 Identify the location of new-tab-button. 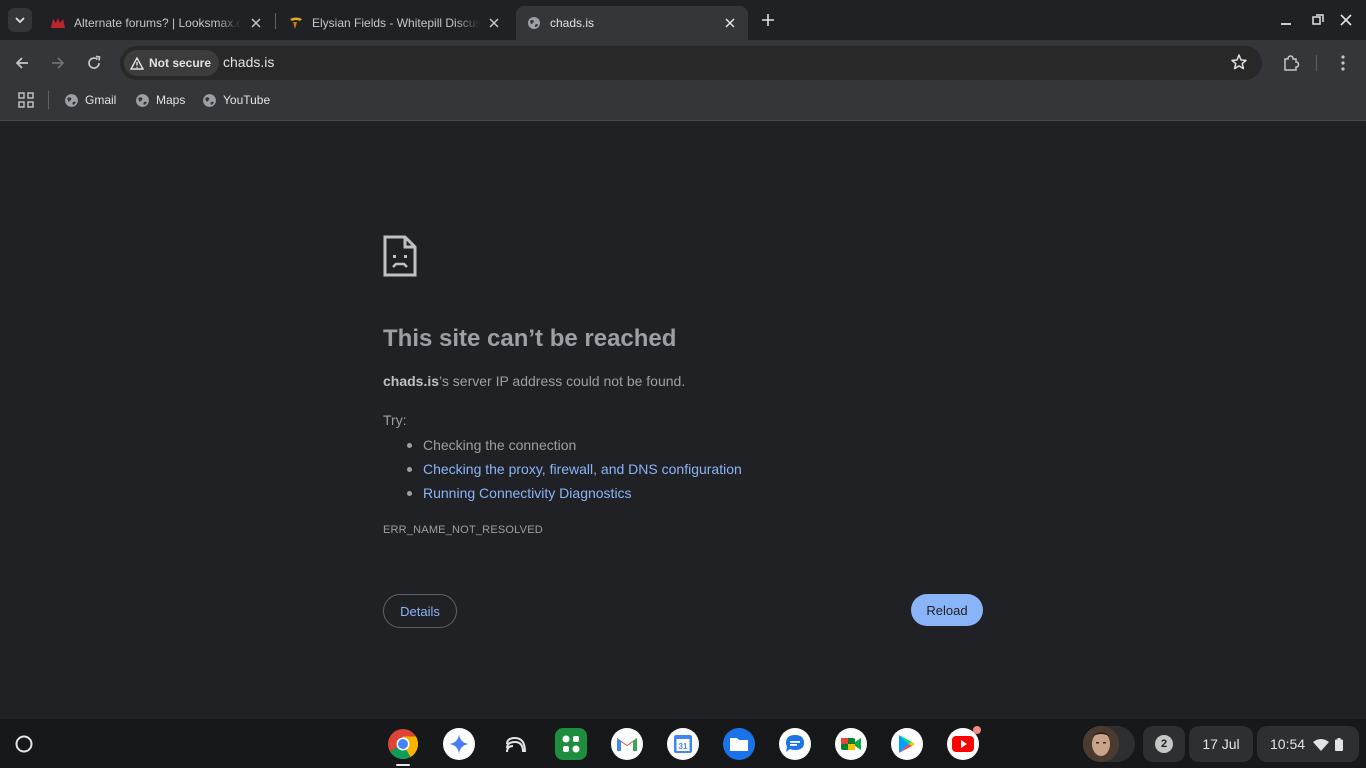
(768, 20).